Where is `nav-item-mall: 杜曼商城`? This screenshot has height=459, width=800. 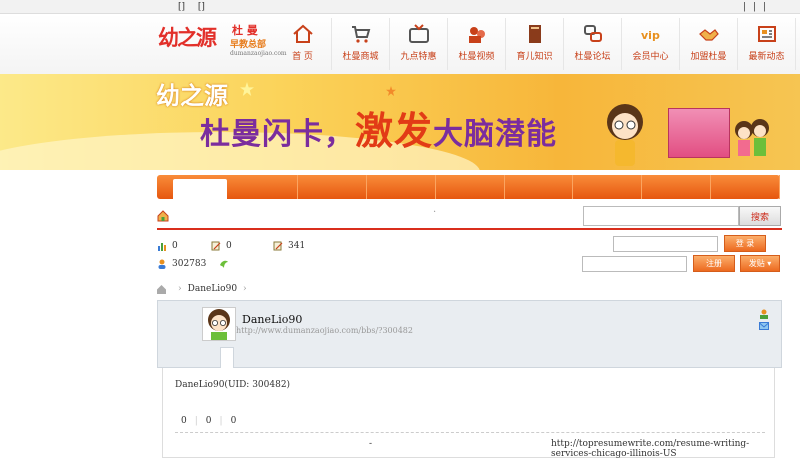 nav-item-mall: 杜曼商城 is located at coordinates (361, 44).